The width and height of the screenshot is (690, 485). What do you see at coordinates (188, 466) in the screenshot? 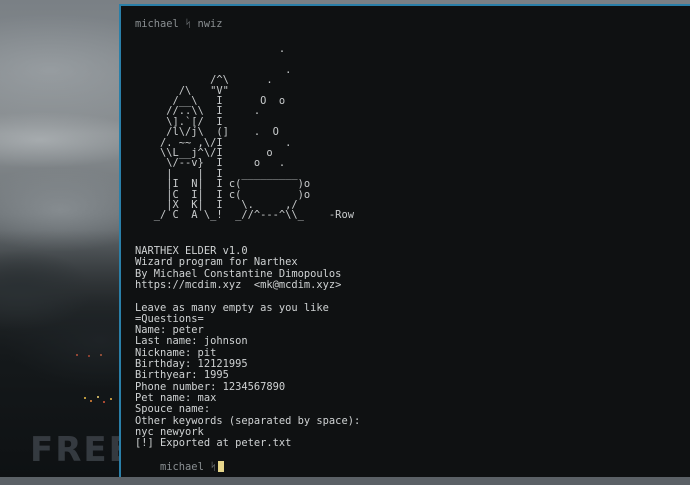
I see `prompt-text: michael ᛋ` at bounding box center [188, 466].